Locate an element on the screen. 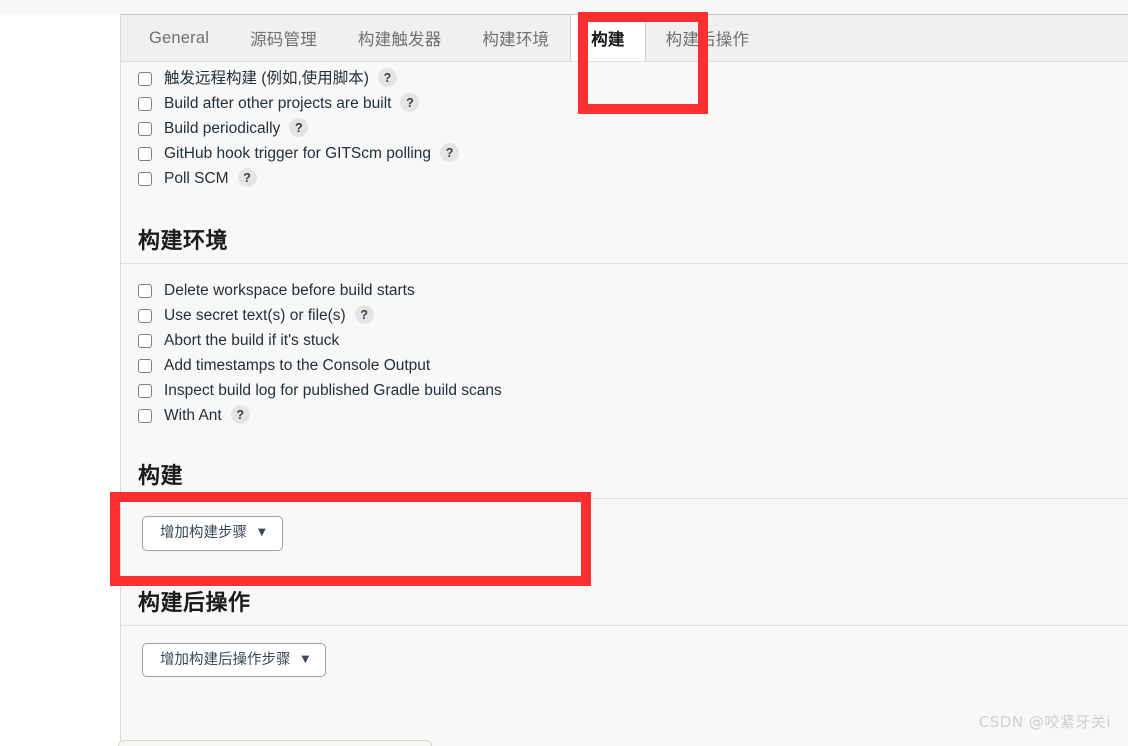 This screenshot has height=746, width=1128. add-post-build-step-button: 增加构建后操作步骤 ▼ is located at coordinates (234, 659).